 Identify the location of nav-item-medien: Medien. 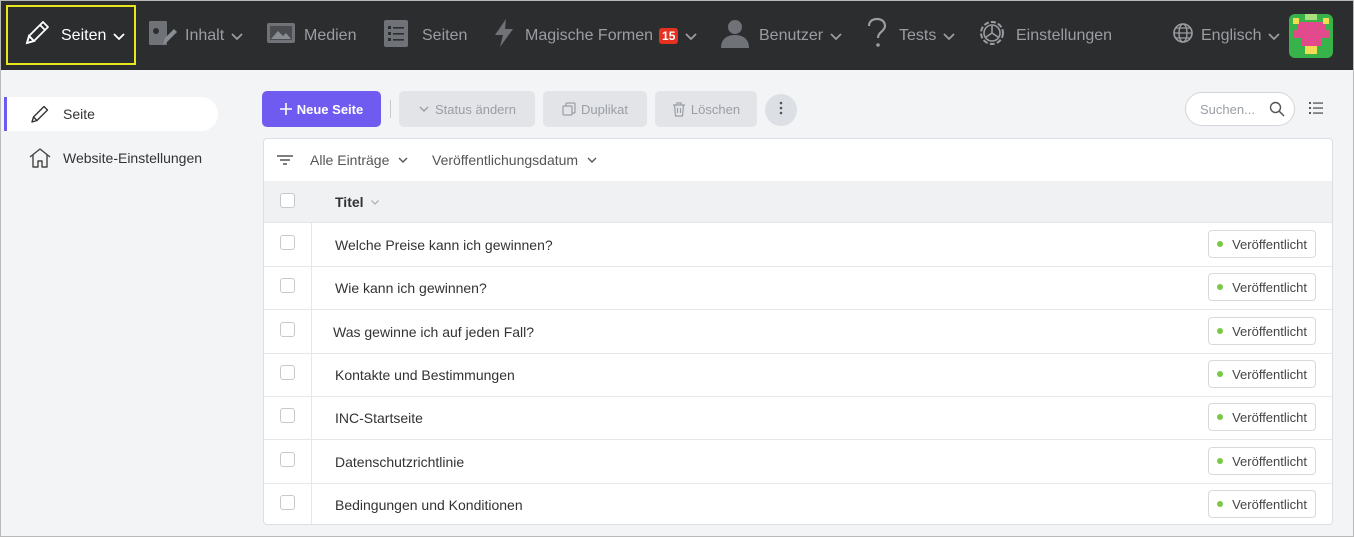
(311, 35).